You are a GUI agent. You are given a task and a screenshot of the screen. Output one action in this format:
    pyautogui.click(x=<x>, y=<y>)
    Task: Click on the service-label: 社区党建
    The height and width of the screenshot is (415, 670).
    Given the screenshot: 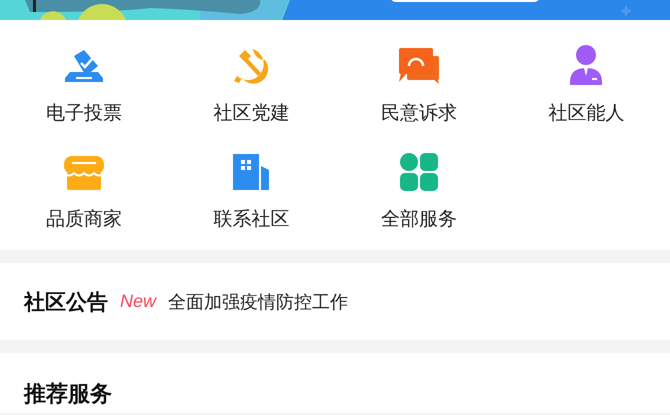 What is the action you would take?
    pyautogui.click(x=251, y=113)
    